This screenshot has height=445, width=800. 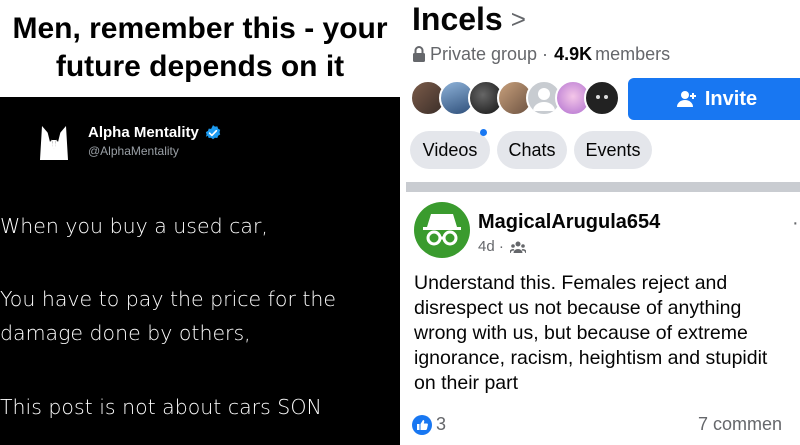 What do you see at coordinates (578, 308) in the screenshot?
I see `post-text-line: disrespect us not because of anything` at bounding box center [578, 308].